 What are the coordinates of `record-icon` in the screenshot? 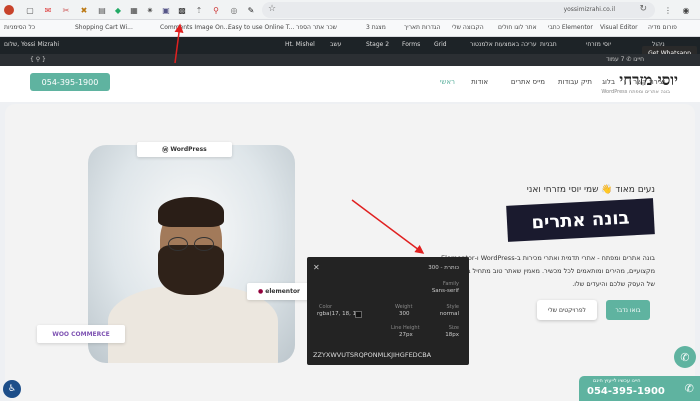 It's located at (9, 10).